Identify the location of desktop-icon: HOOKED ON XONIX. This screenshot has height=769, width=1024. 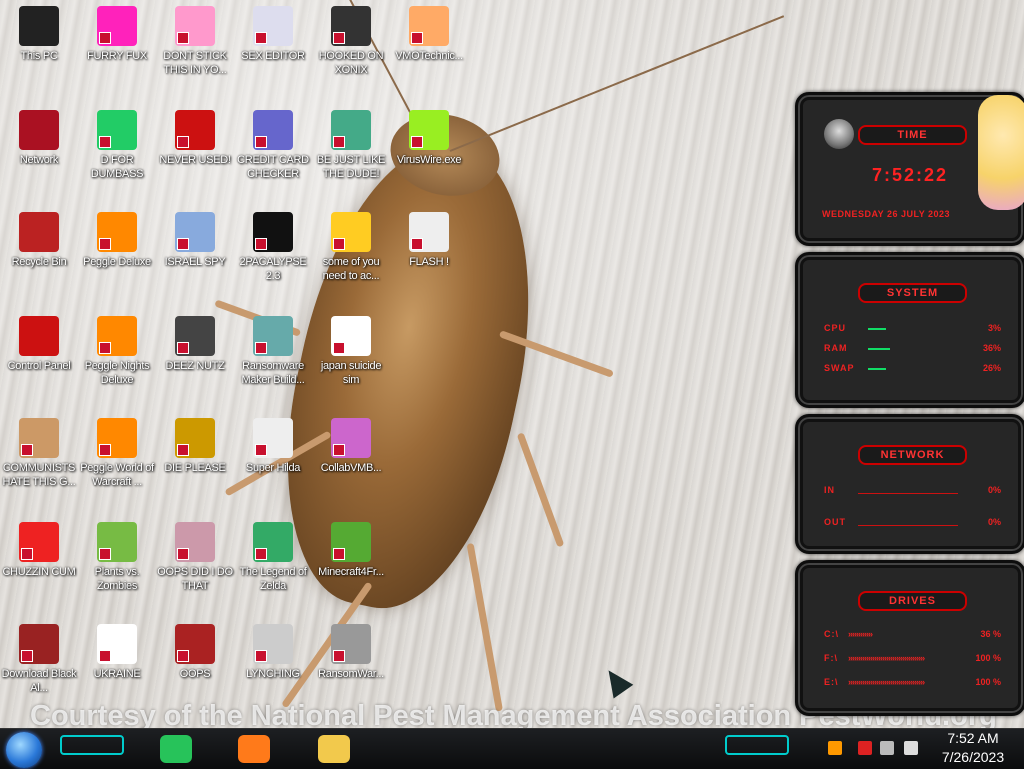
(351, 41).